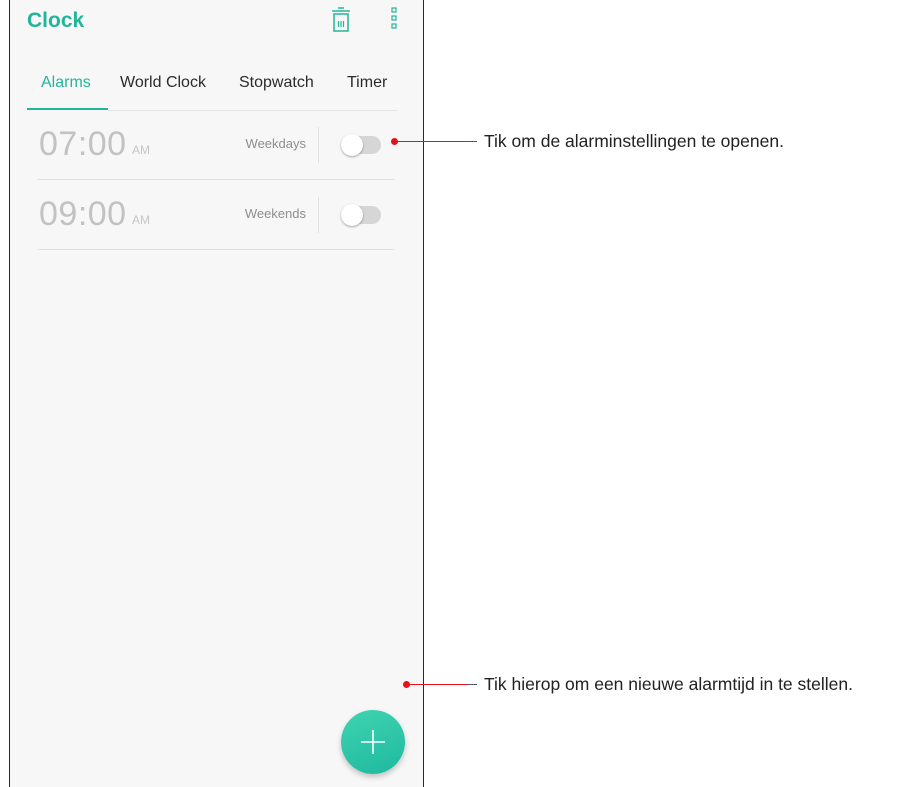 The width and height of the screenshot is (921, 787). I want to click on plus-icon, so click(373, 742).